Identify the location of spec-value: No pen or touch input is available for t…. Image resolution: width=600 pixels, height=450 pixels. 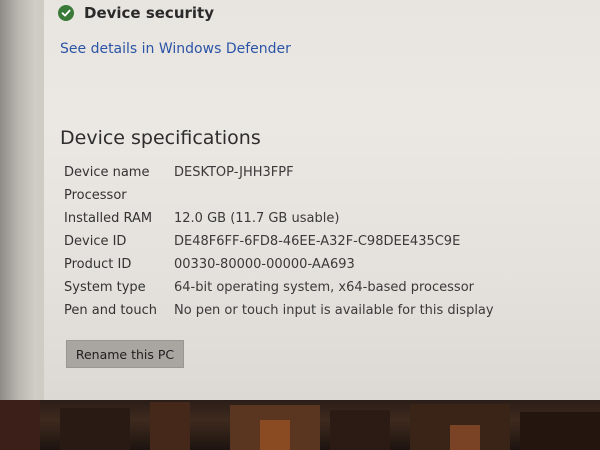
(334, 310).